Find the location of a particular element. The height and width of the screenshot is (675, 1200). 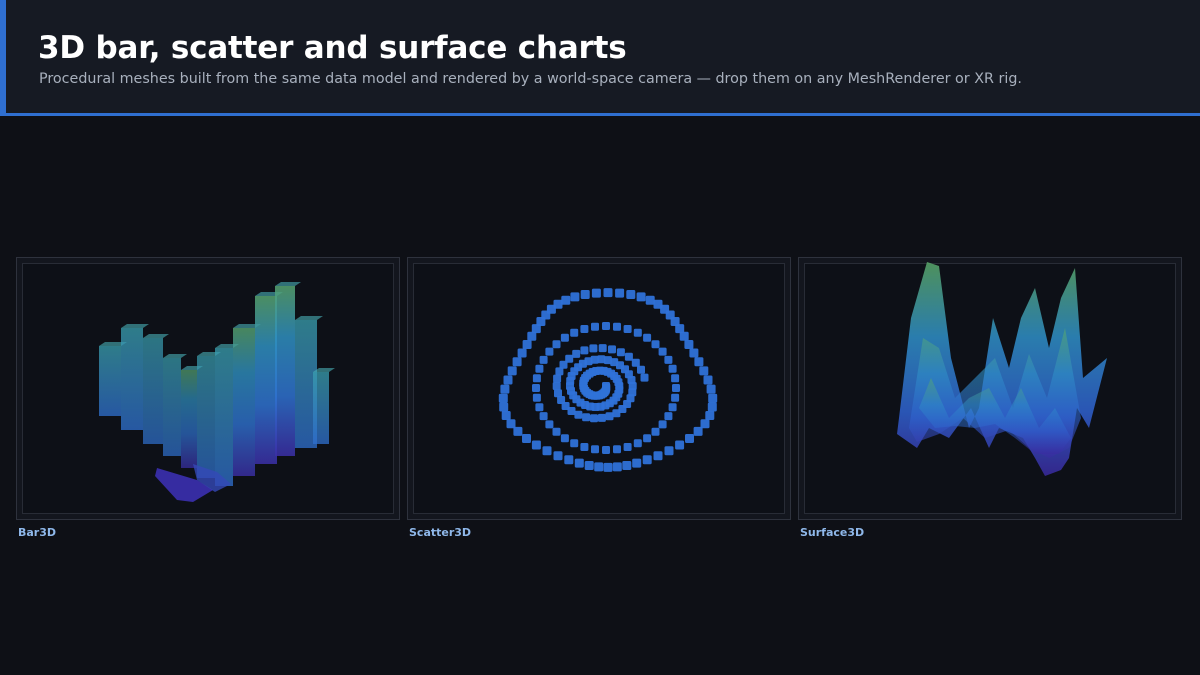

scatter3d-render is located at coordinates (608, 380).